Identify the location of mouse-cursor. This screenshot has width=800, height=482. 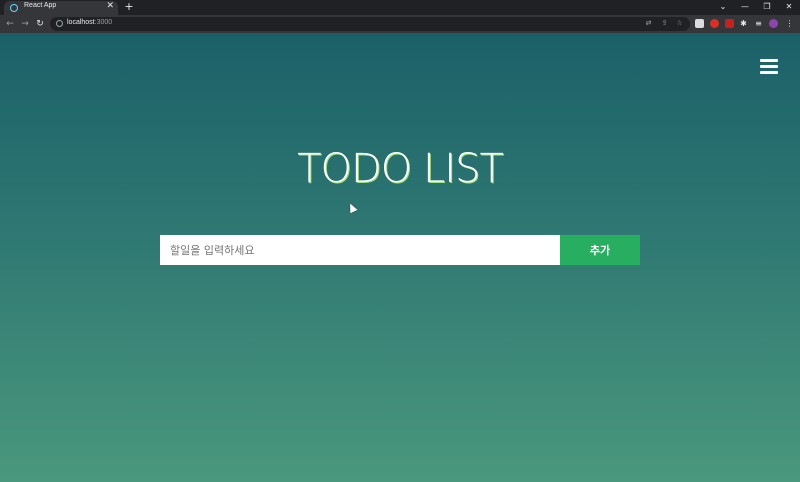
(352, 207).